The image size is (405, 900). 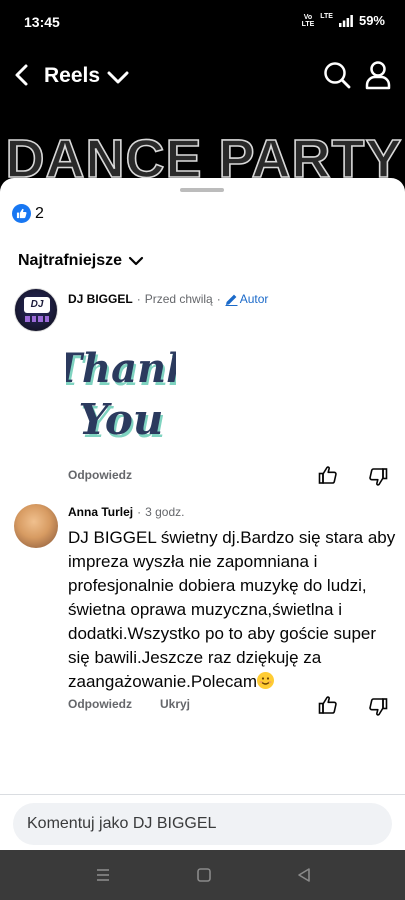 I want to click on reactions-summary: 2, so click(x=28, y=213).